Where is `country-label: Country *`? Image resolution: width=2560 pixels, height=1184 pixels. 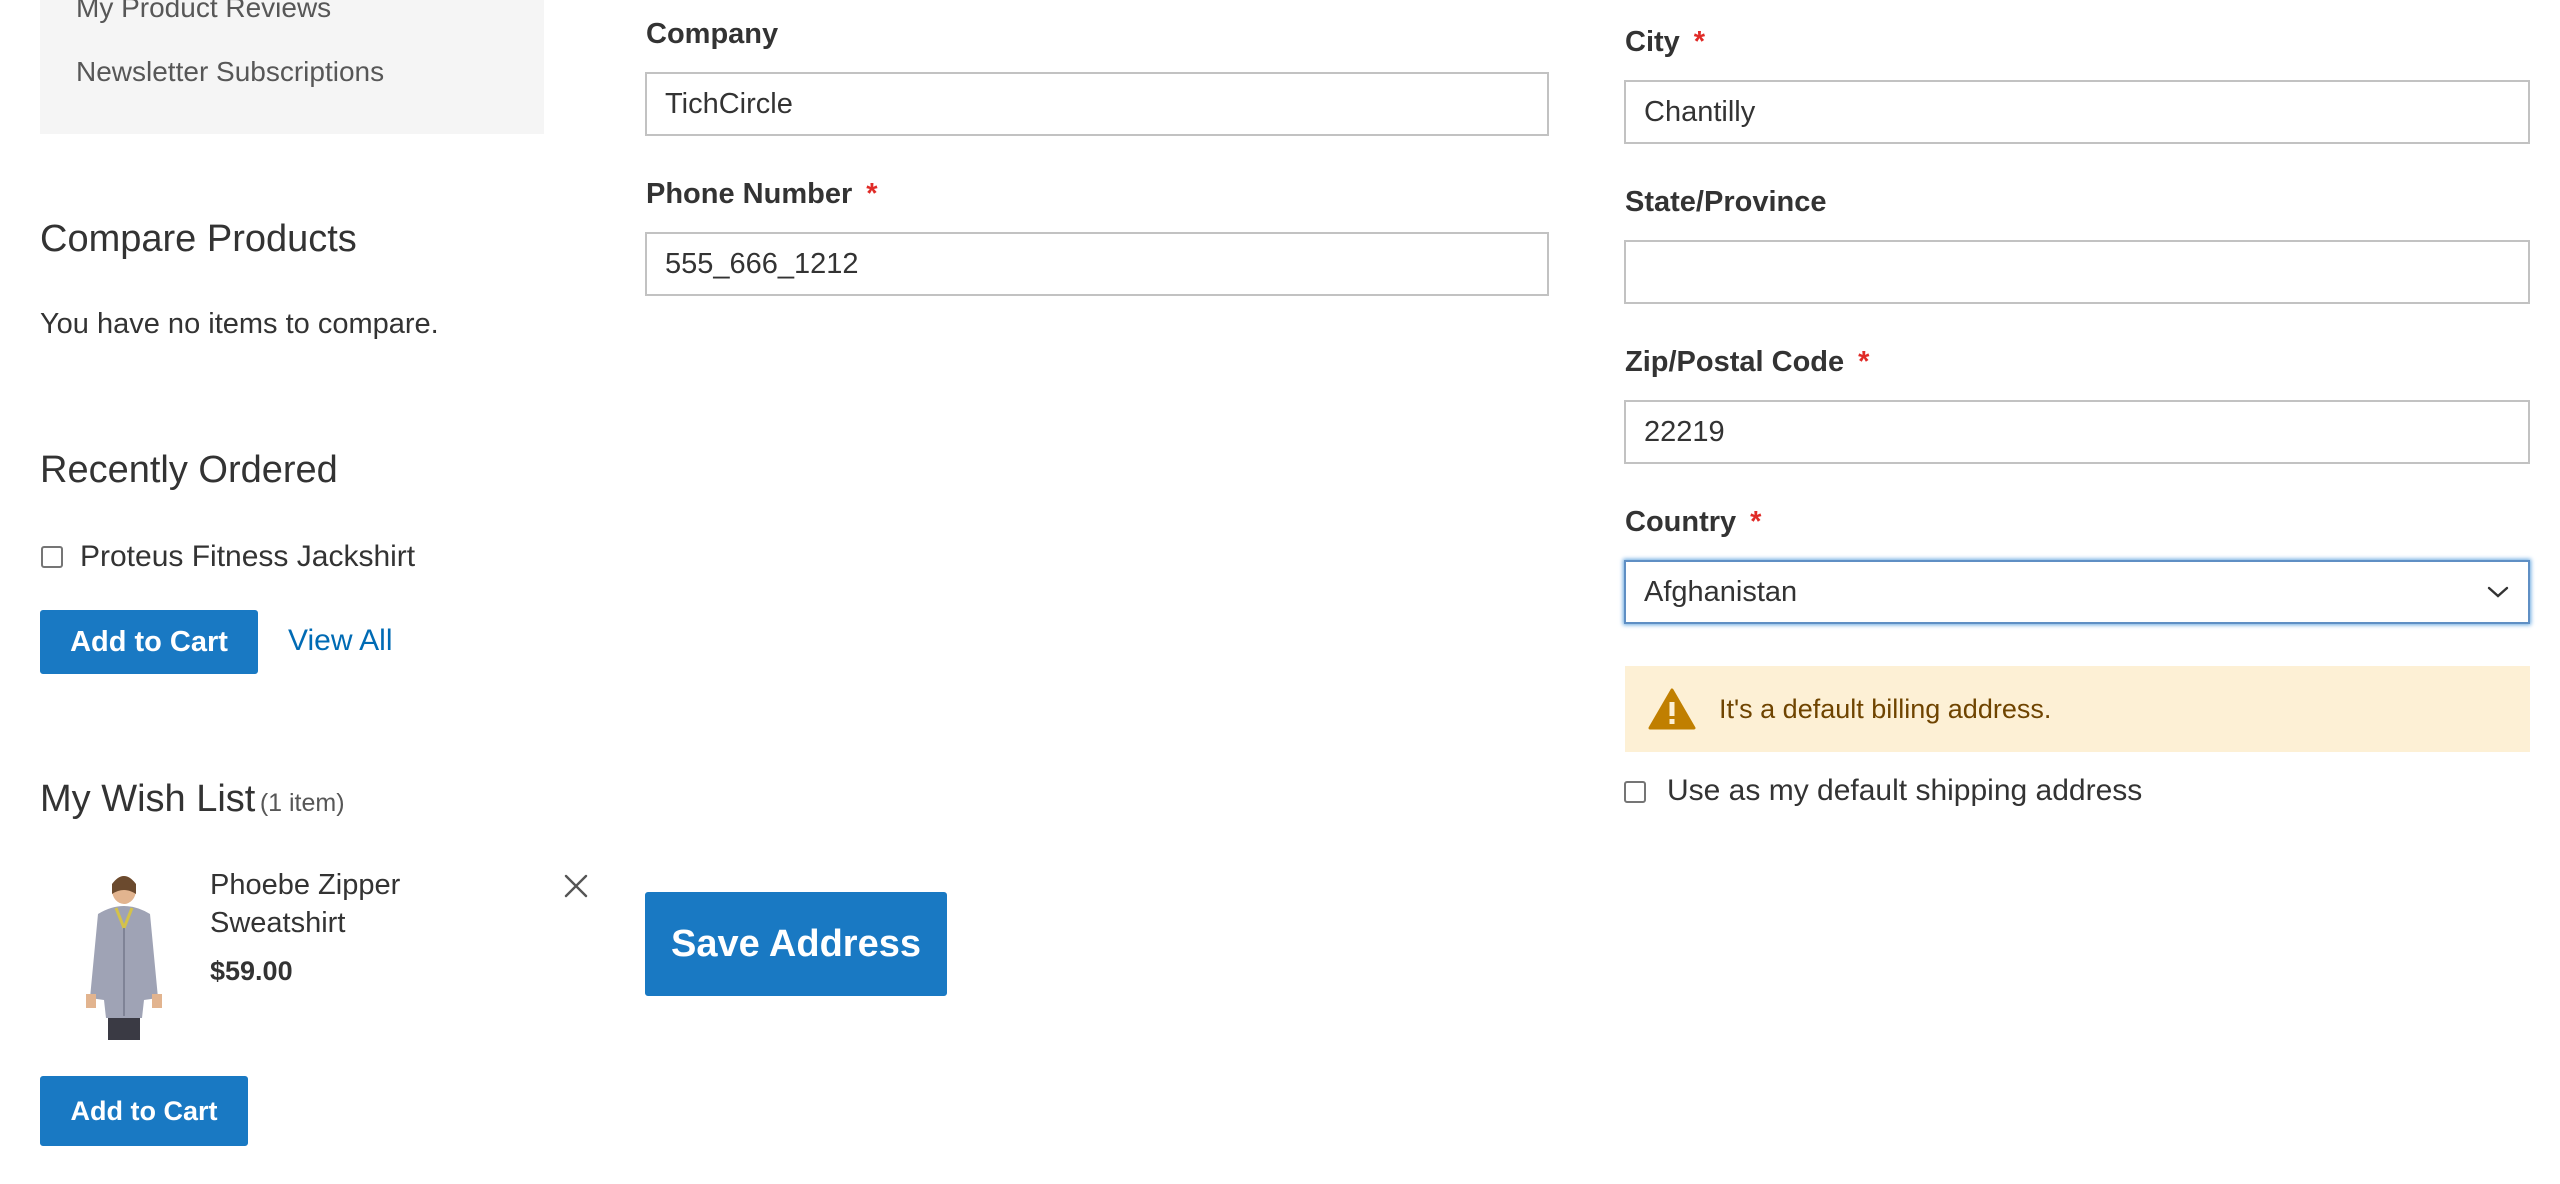
country-label: Country * is located at coordinates (1693, 522).